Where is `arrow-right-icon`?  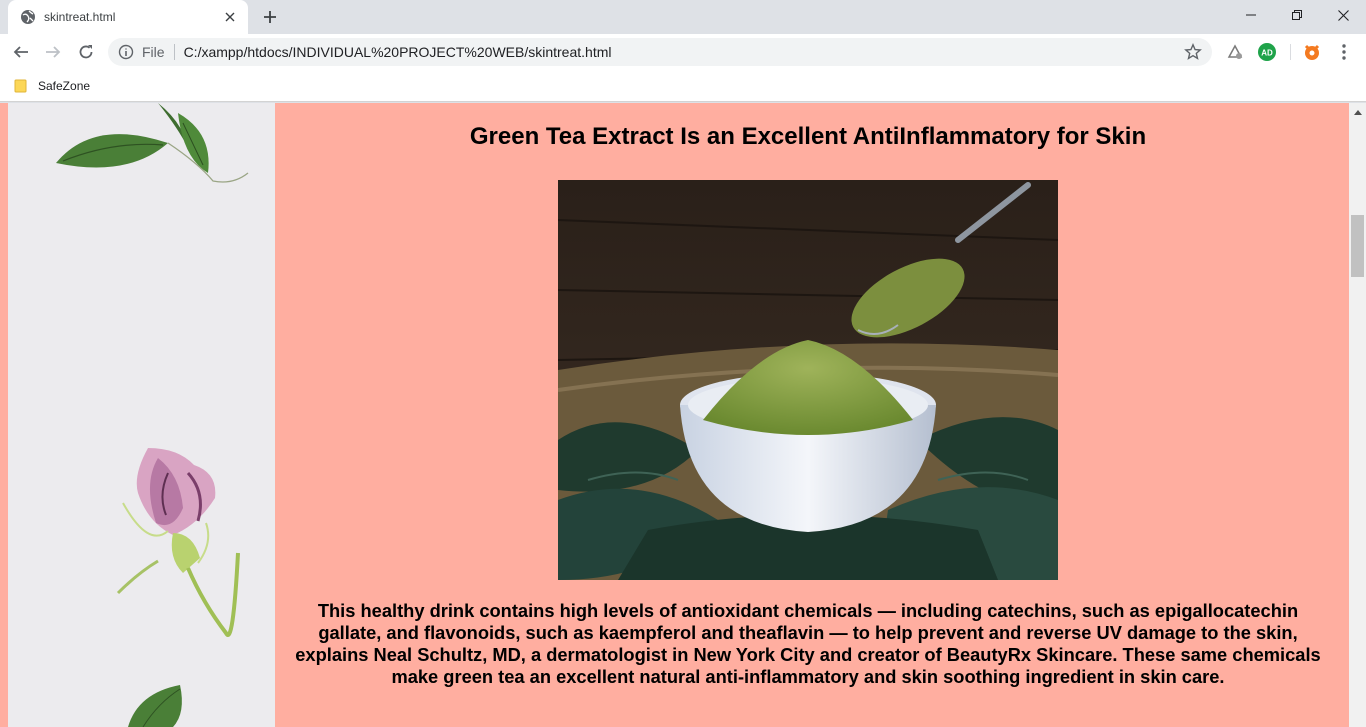
arrow-right-icon is located at coordinates (53, 52).